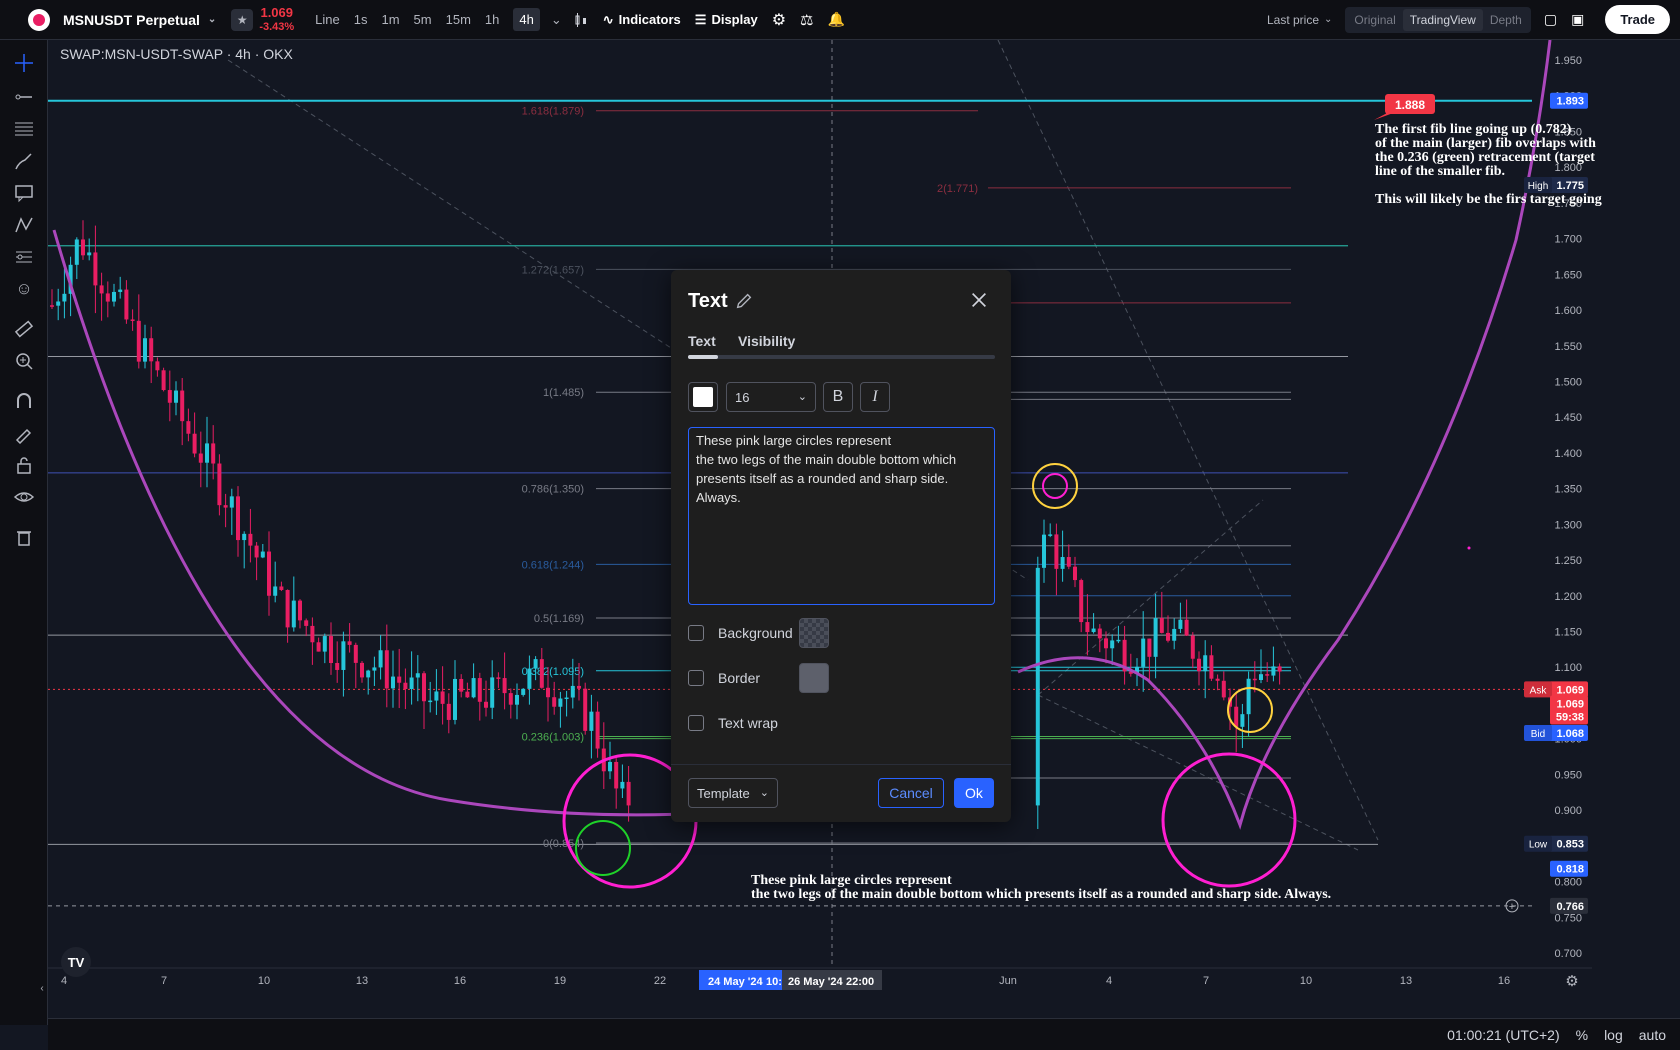  Describe the element at coordinates (735, 982) in the screenshot. I see `time-highlight-label: 24 May '24` at that location.